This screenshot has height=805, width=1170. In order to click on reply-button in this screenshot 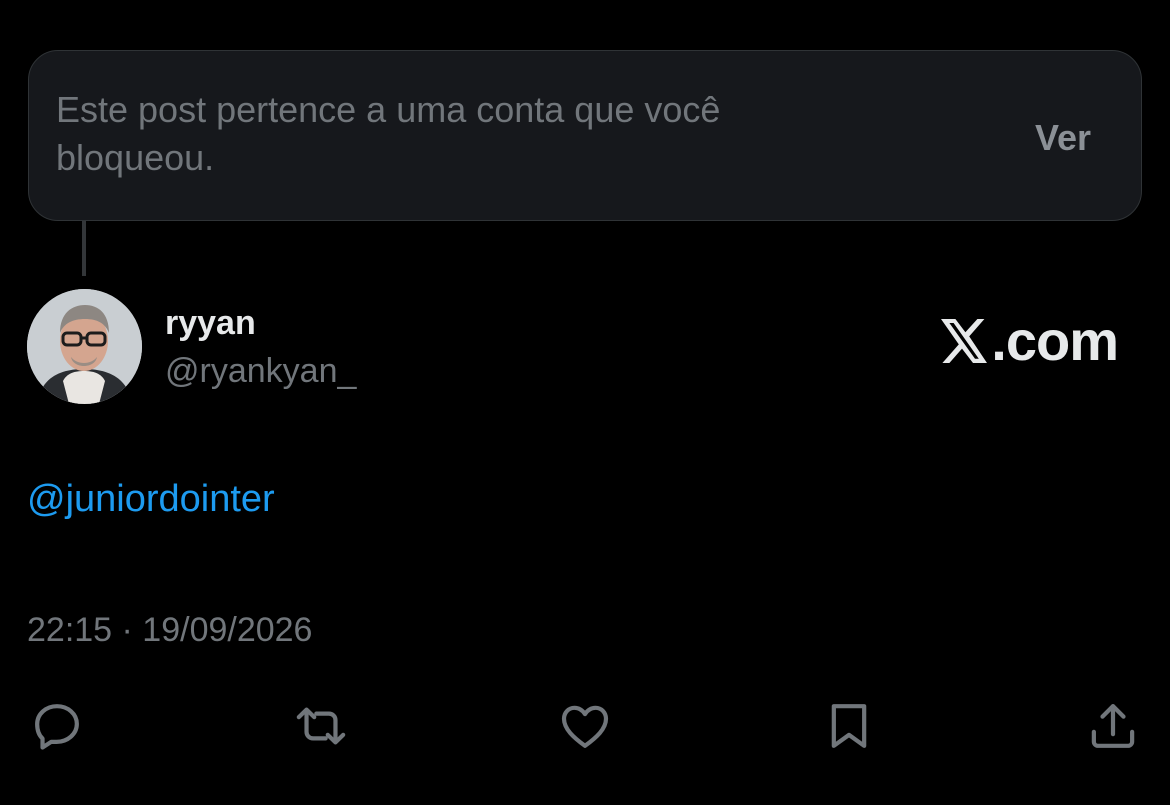, I will do `click(57, 726)`.